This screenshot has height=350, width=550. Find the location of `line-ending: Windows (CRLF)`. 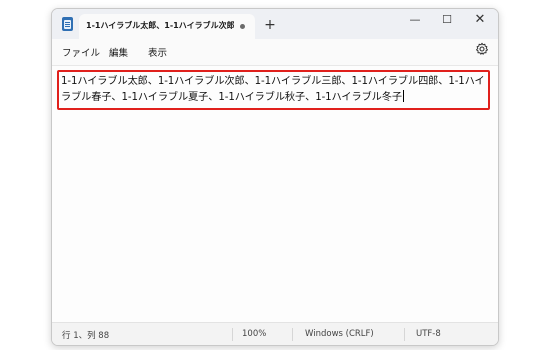

line-ending: Windows (CRLF) is located at coordinates (339, 334).